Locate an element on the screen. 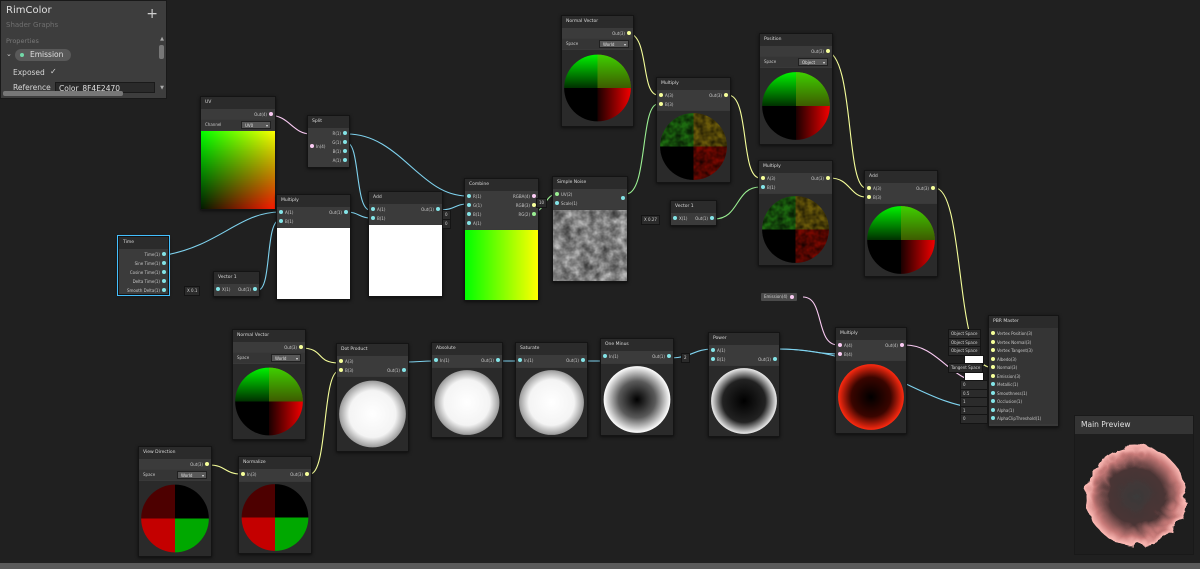  vector1-x-field: X 0.1 is located at coordinates (192, 291).